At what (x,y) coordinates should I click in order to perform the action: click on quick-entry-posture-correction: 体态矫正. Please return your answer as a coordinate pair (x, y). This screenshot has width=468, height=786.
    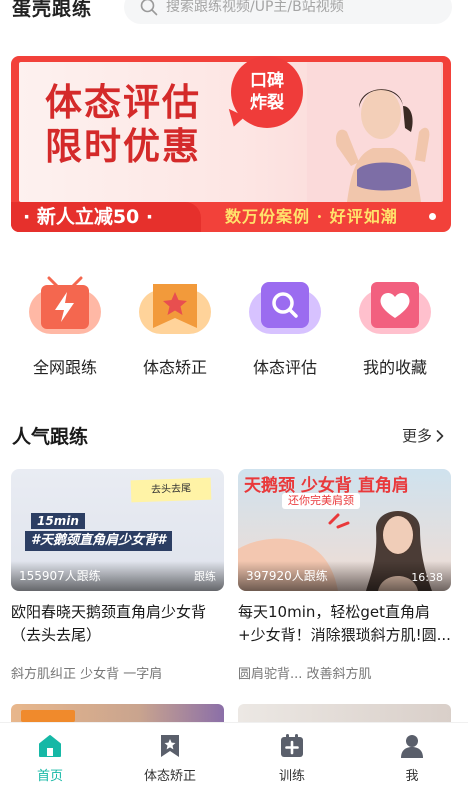
    Looking at the image, I should click on (175, 327).